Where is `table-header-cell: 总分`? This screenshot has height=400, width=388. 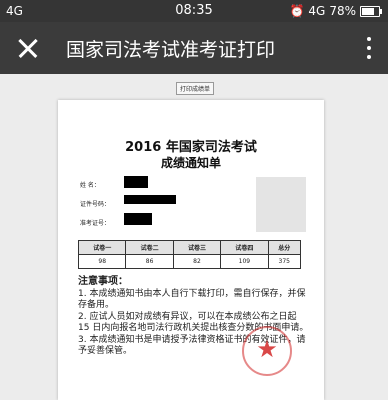 table-header-cell: 总分 is located at coordinates (284, 247).